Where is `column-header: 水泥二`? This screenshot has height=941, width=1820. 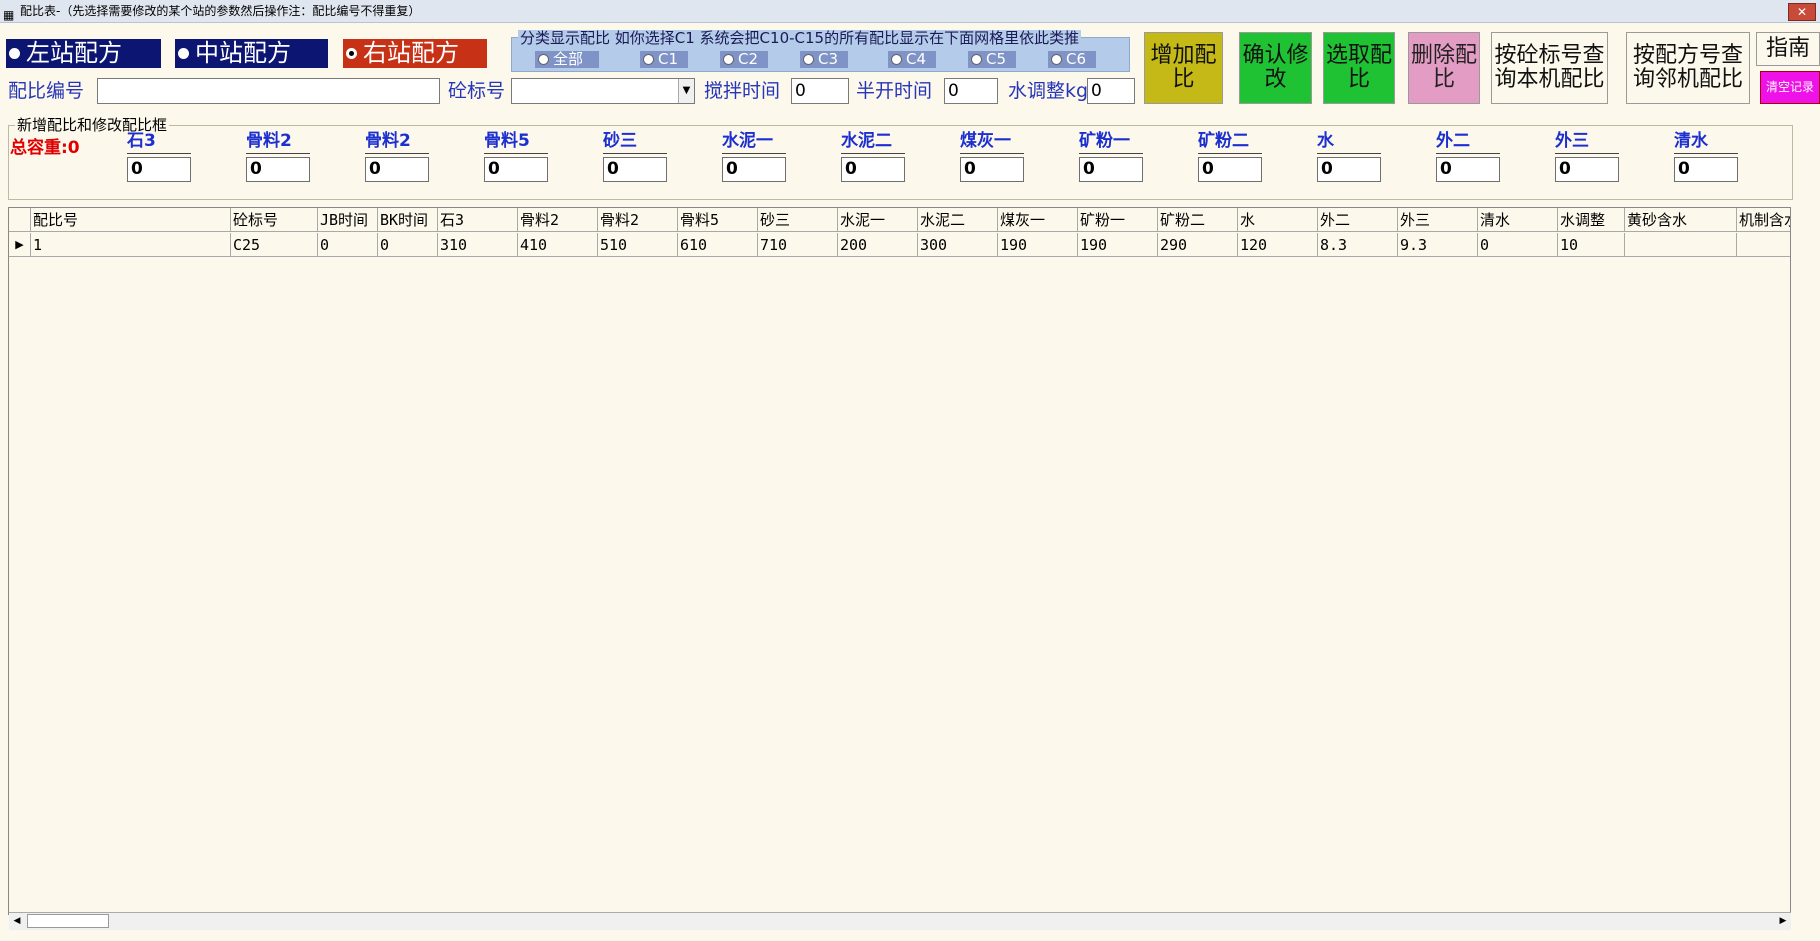
column-header: 水泥二 is located at coordinates (958, 220).